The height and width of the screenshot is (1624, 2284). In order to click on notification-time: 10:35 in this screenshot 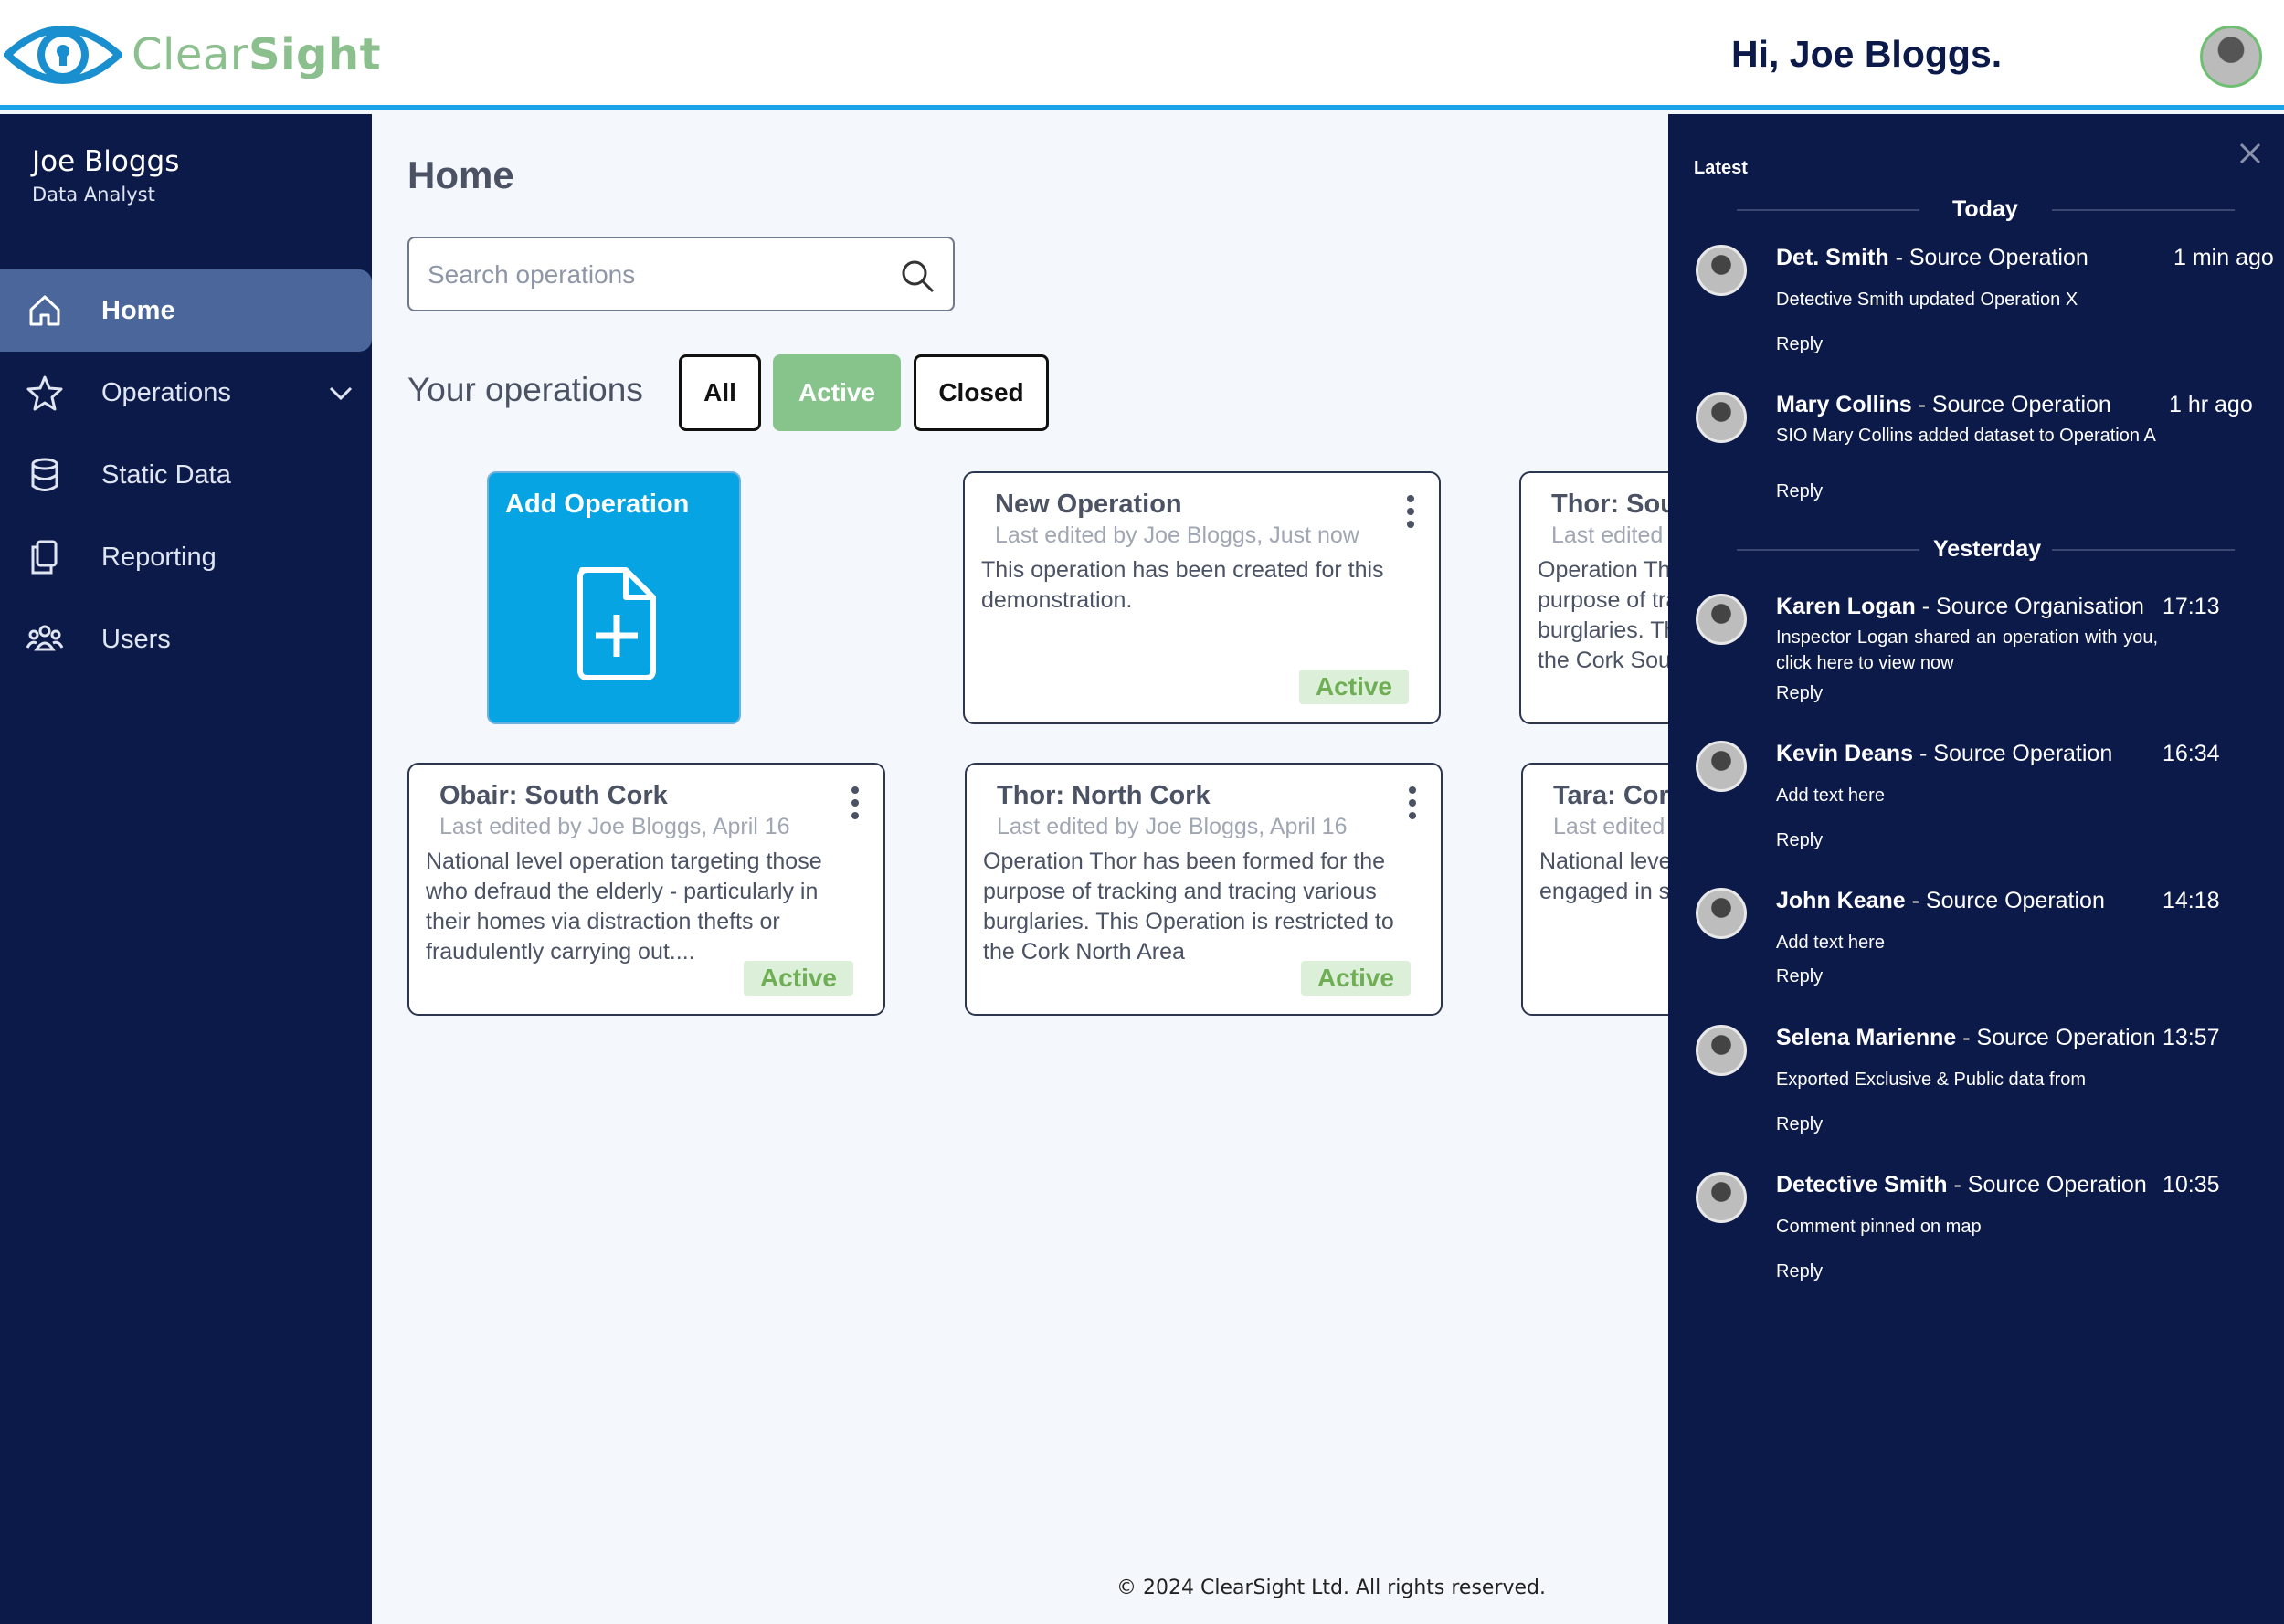, I will do `click(2191, 1185)`.